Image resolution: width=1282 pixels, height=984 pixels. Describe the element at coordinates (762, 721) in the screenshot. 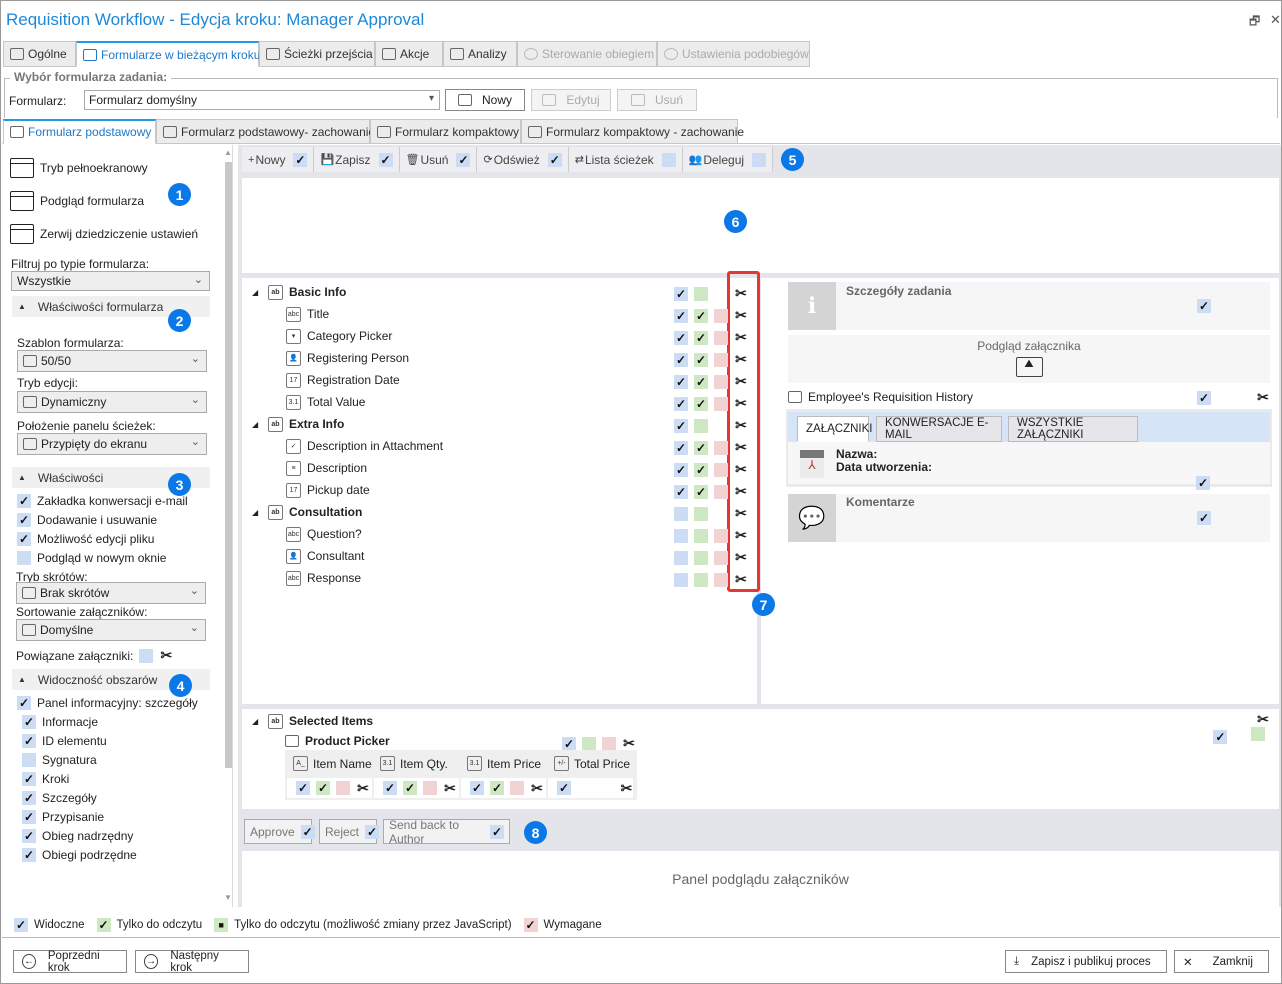

I see `tree-group-selected-items: ◢ ab Selected Items` at that location.